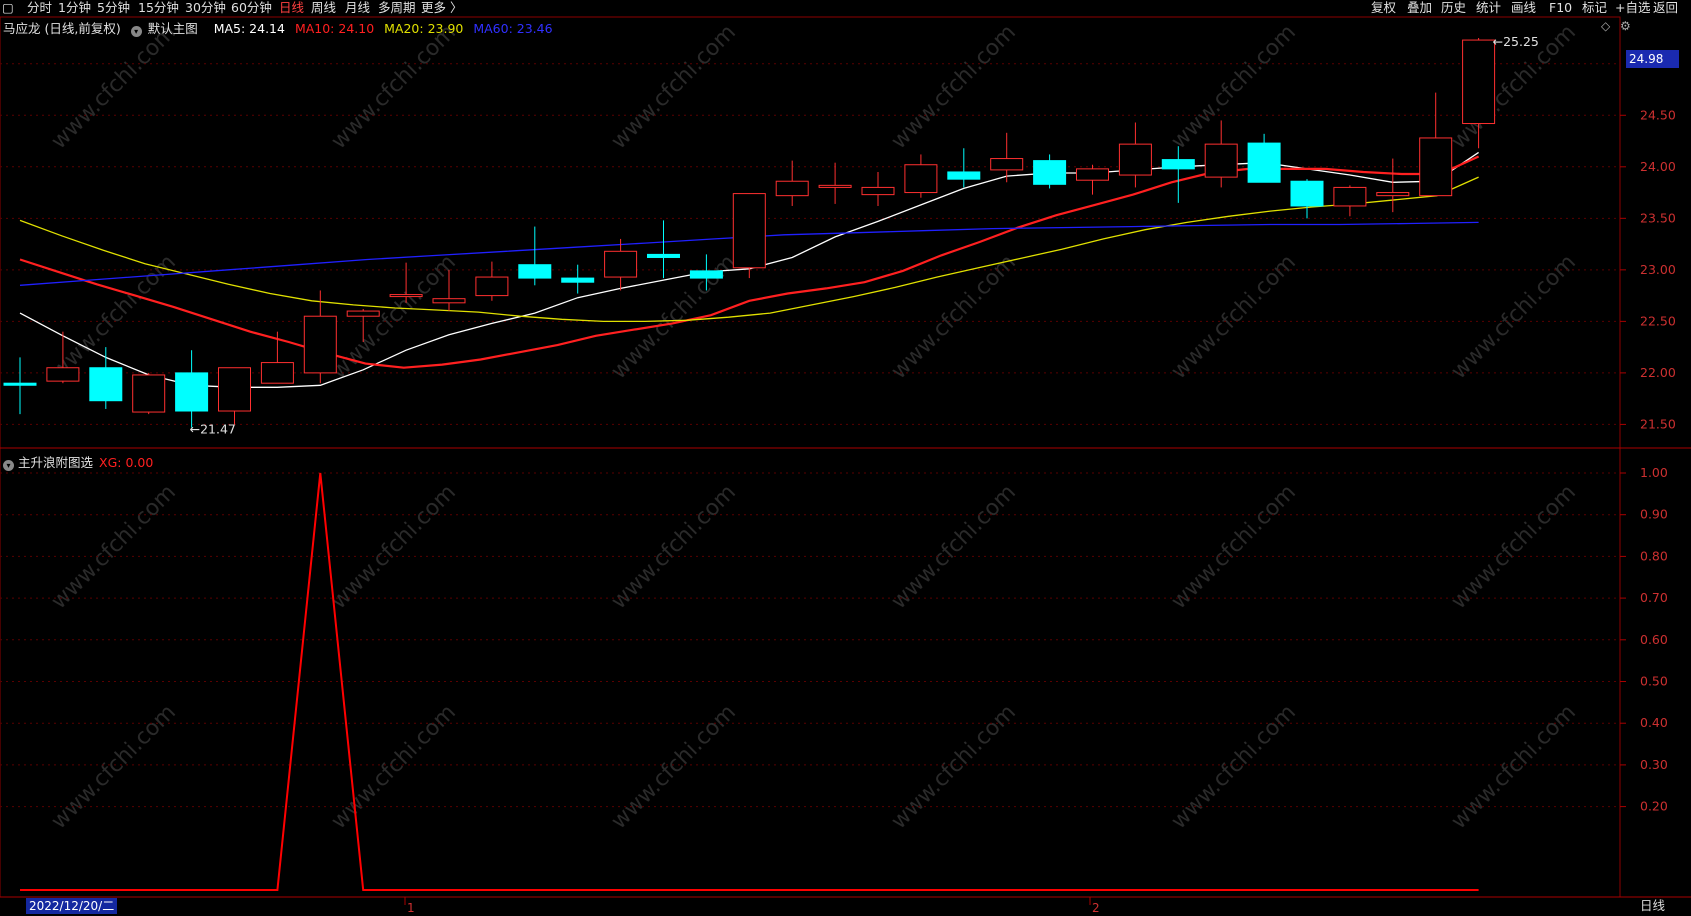  Describe the element at coordinates (1654, 639) in the screenshot. I see `indicator-tick-label: 0.60` at that location.